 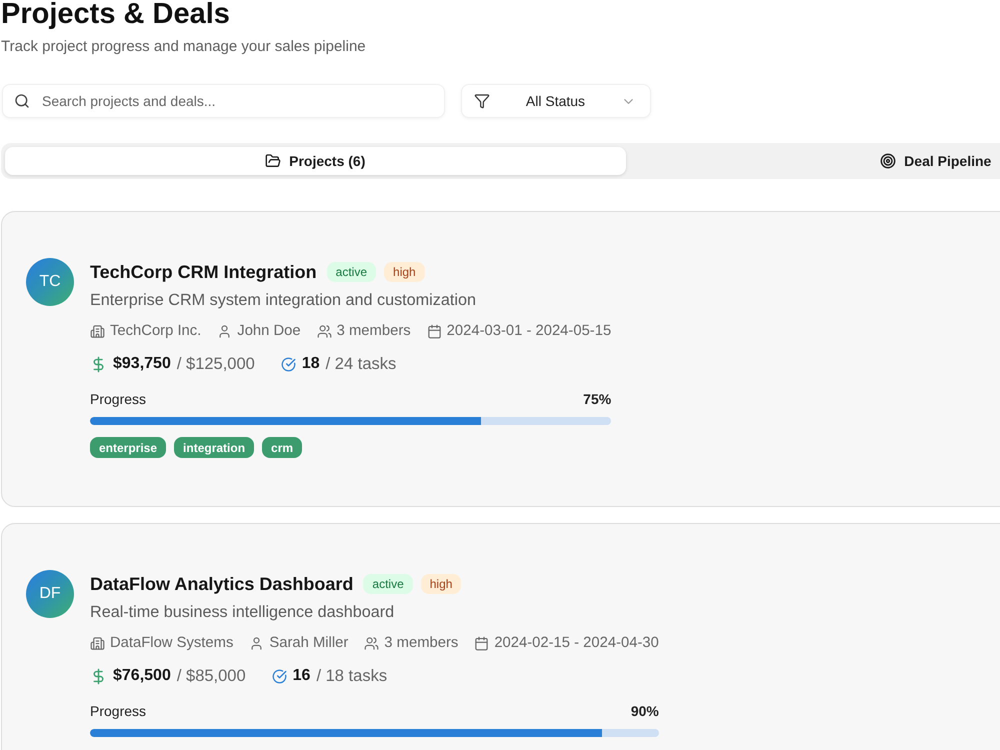 I want to click on project-description: Enterprise CRM system integration and customization, so click(x=283, y=300).